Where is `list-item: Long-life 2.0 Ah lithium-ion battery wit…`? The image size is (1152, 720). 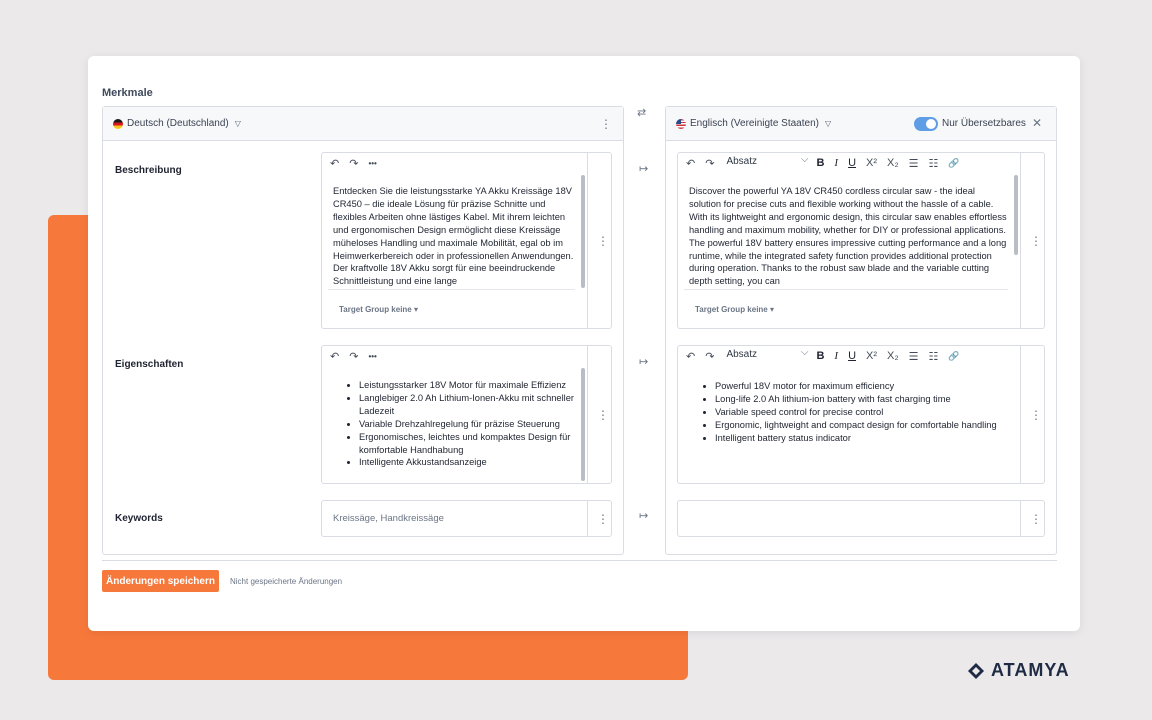 list-item: Long-life 2.0 Ah lithium-ion battery wit… is located at coordinates (861, 399).